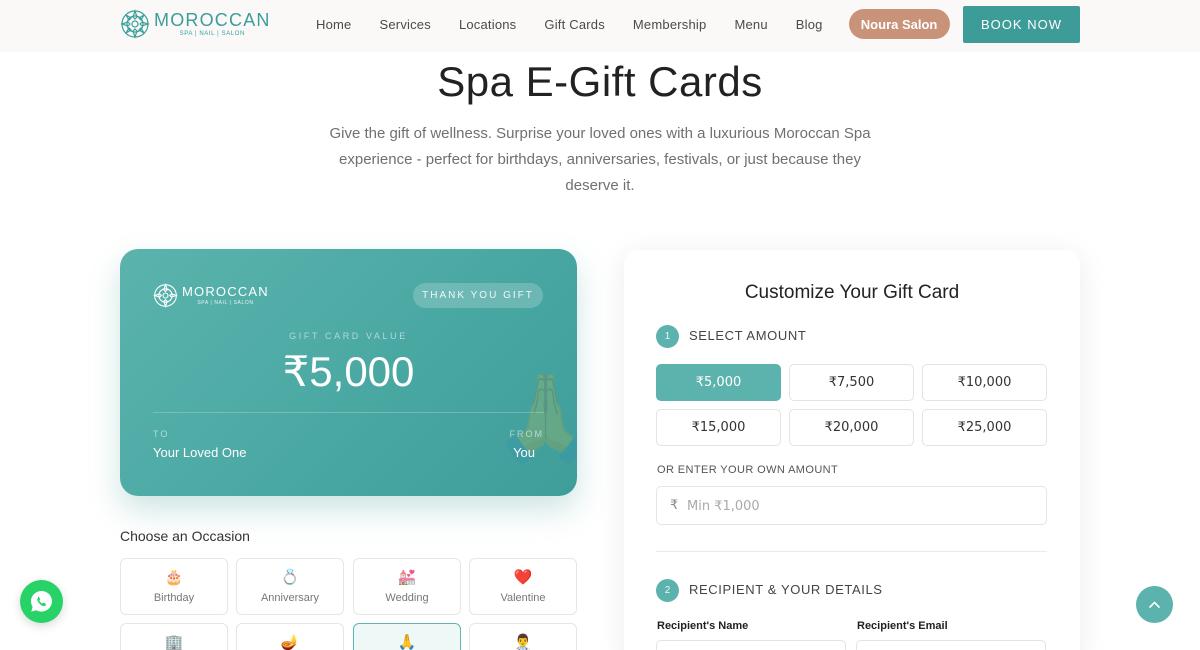  What do you see at coordinates (851, 382) in the screenshot?
I see `amount-7500-button: ₹7,500` at bounding box center [851, 382].